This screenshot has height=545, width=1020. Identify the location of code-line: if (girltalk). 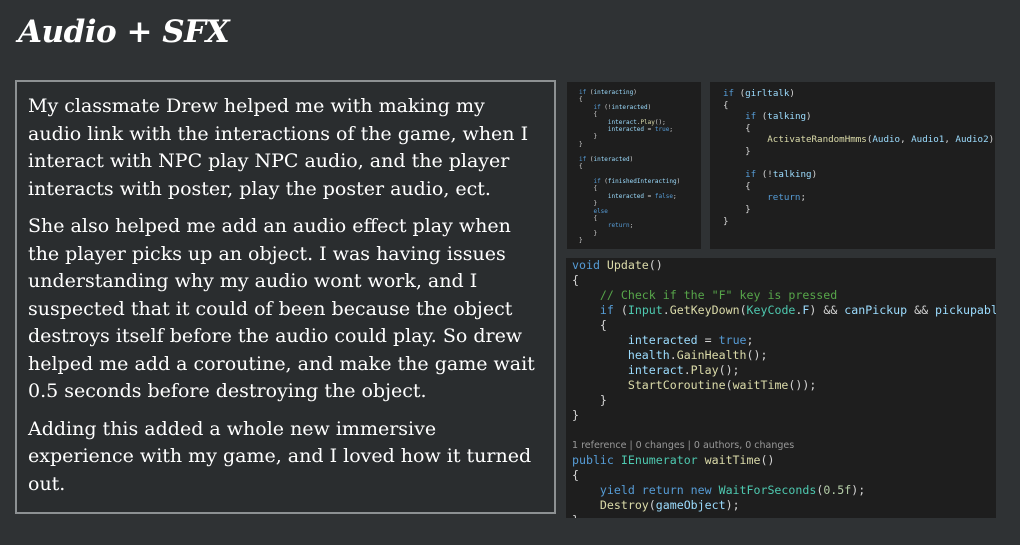
(759, 93).